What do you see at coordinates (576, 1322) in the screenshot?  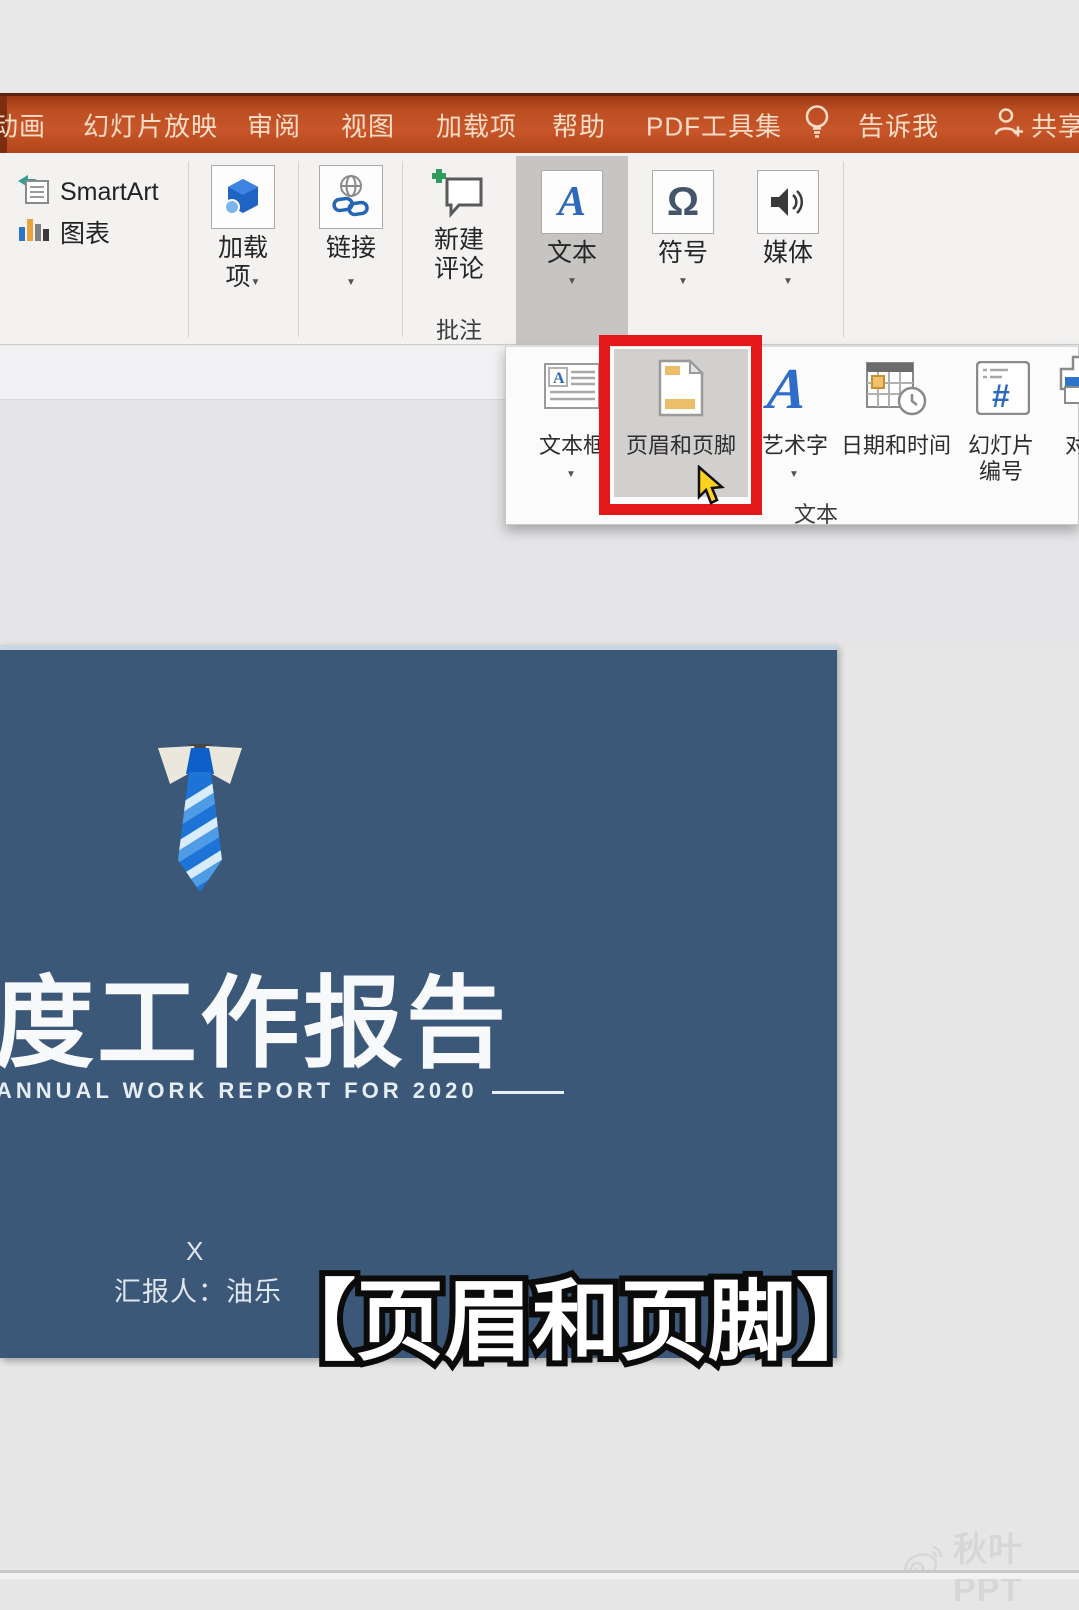 I see `caption-header-footer: 【页眉和页脚】 【页眉和页脚】` at bounding box center [576, 1322].